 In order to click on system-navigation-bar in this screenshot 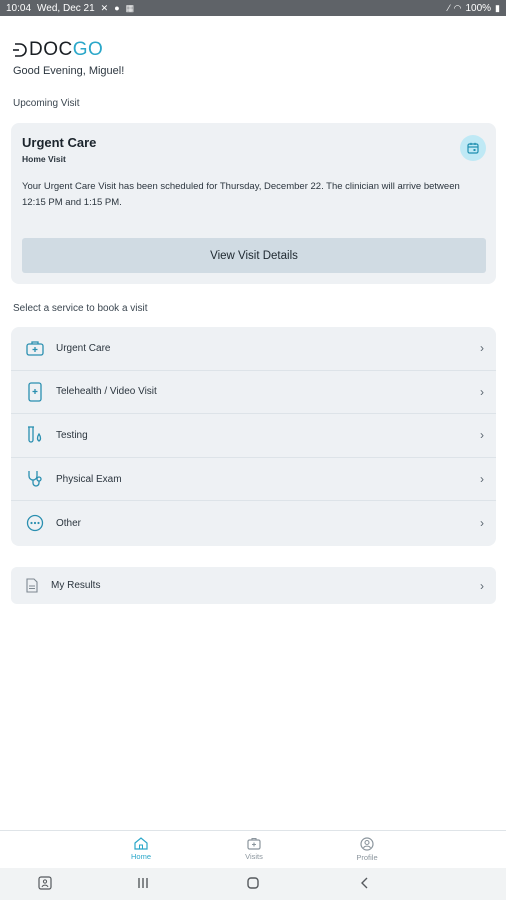, I will do `click(253, 884)`.